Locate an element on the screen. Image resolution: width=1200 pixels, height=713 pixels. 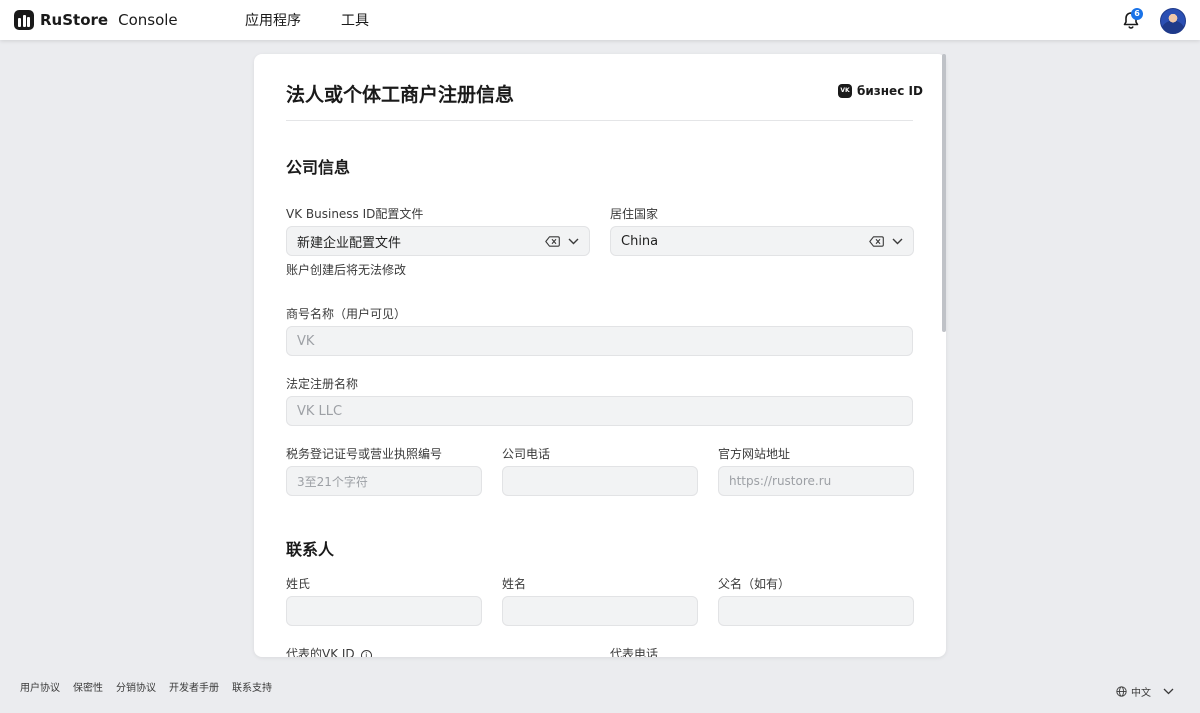
main-nav: 应用程序 工具 is located at coordinates (307, 20).